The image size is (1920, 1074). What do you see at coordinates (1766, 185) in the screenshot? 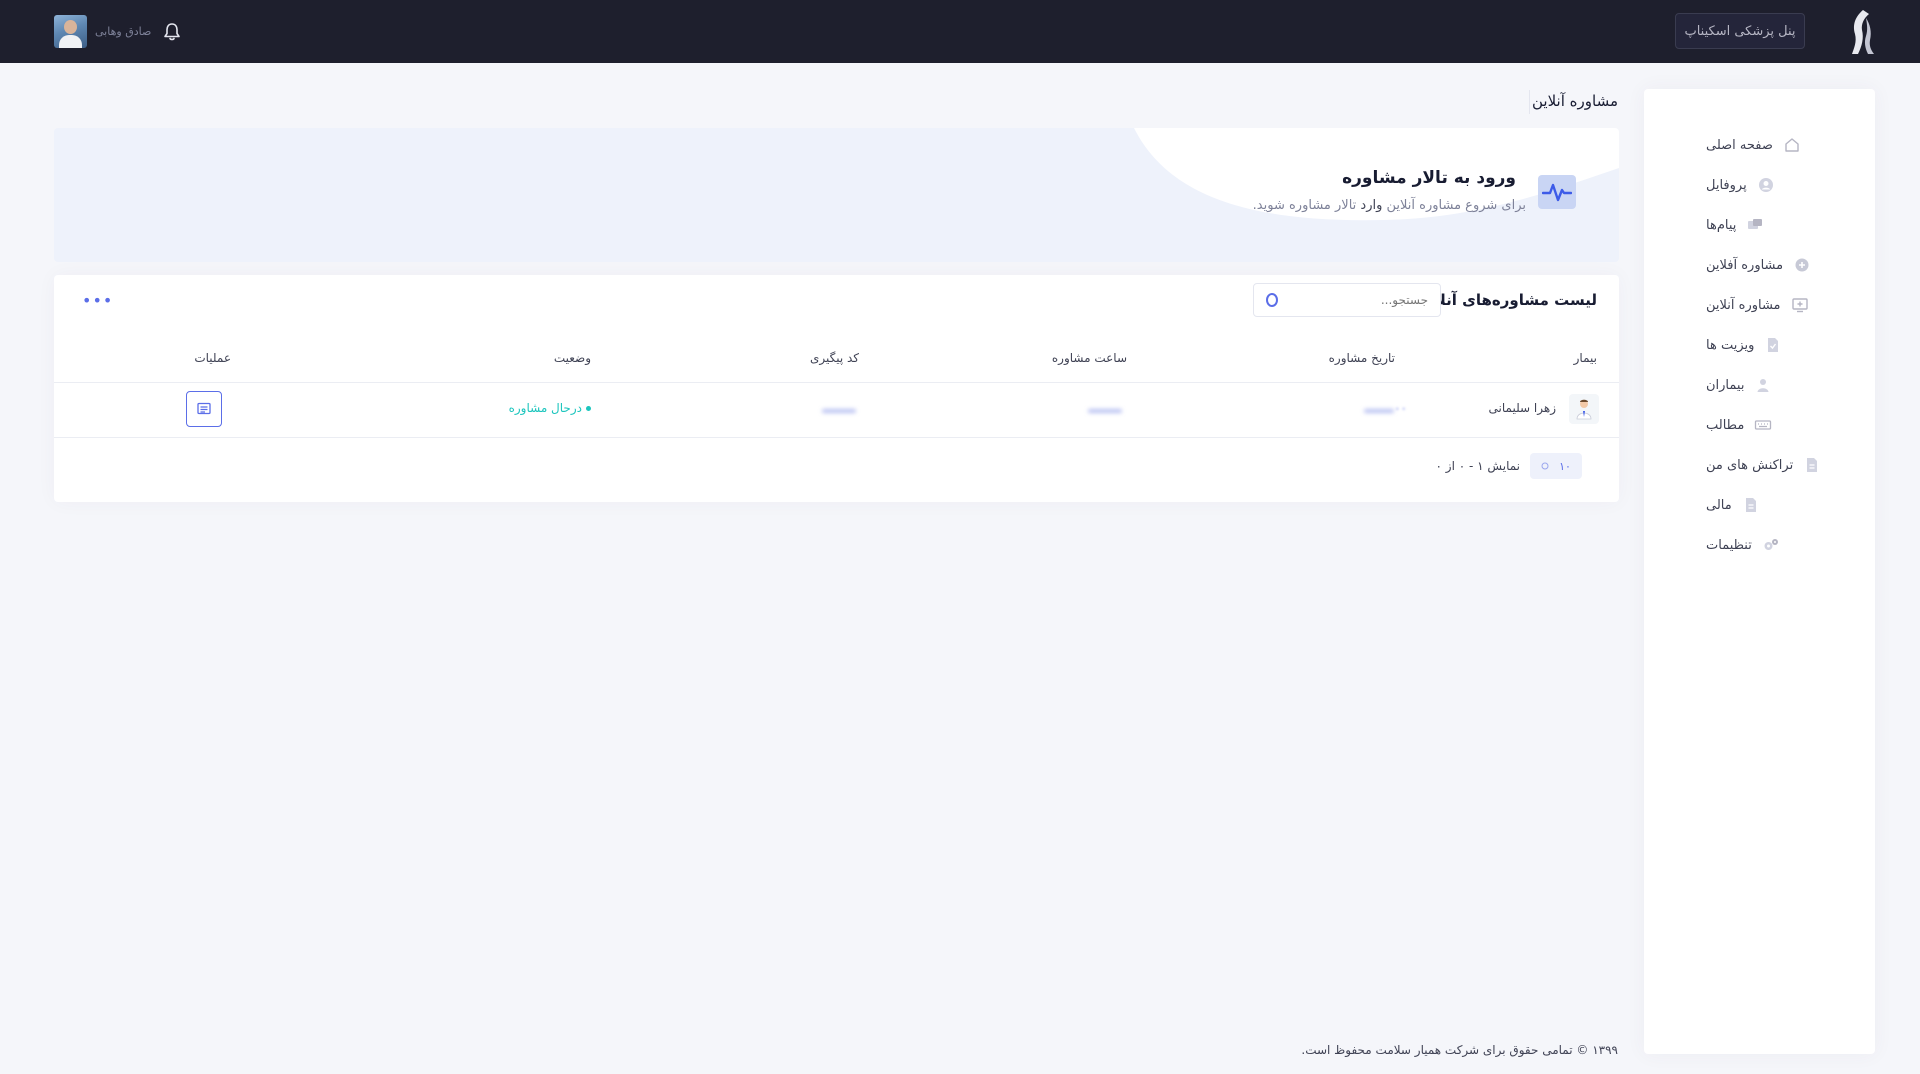
I see `user-circle-icon` at bounding box center [1766, 185].